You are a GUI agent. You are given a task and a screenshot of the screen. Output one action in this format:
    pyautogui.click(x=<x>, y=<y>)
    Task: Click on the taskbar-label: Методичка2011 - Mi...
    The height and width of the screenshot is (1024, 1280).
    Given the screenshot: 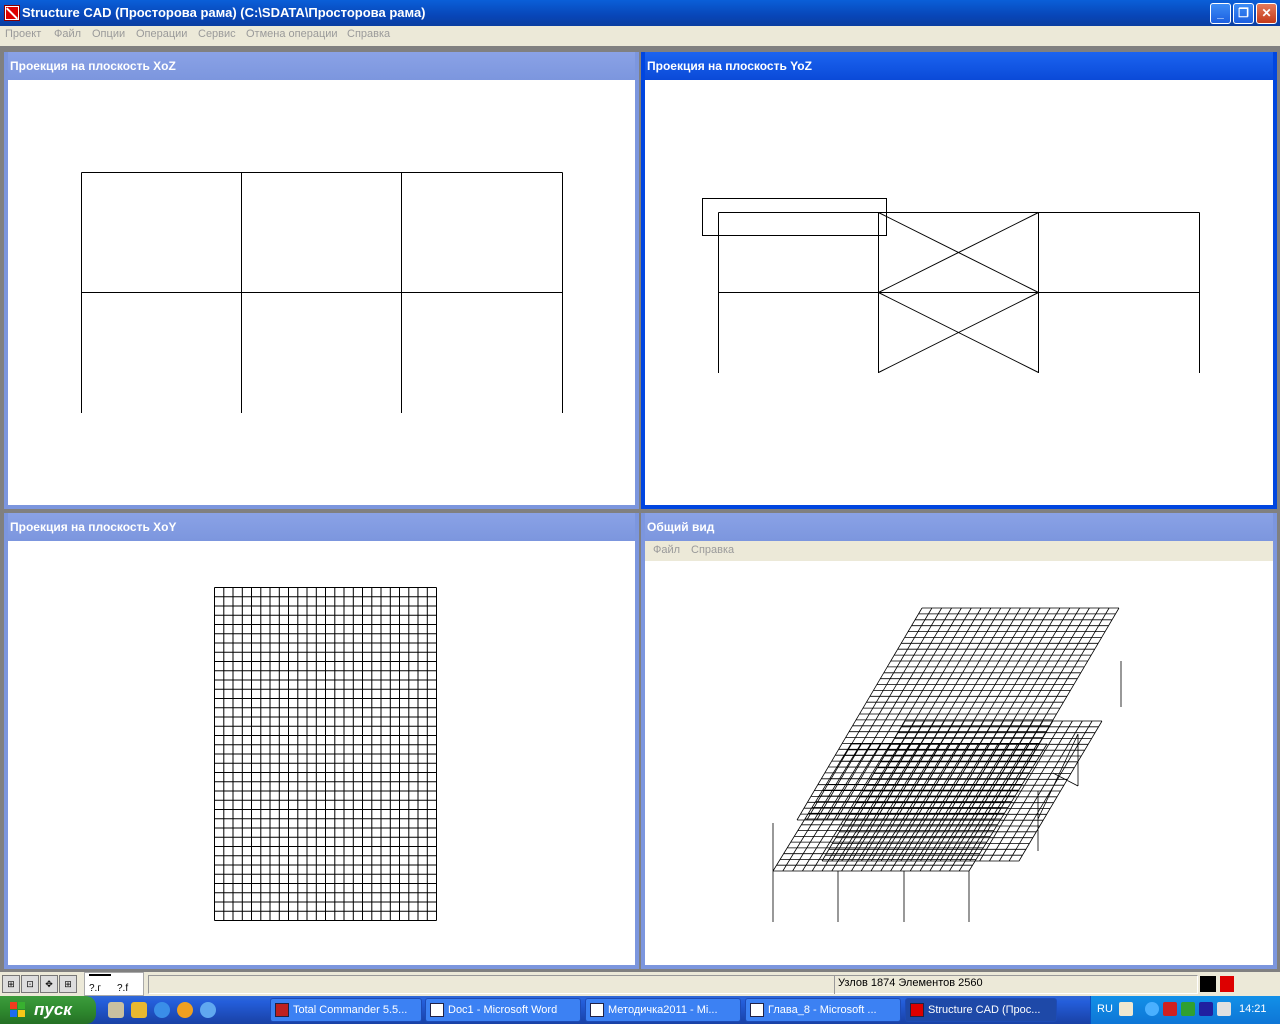 What is the action you would take?
    pyautogui.click(x=663, y=1010)
    